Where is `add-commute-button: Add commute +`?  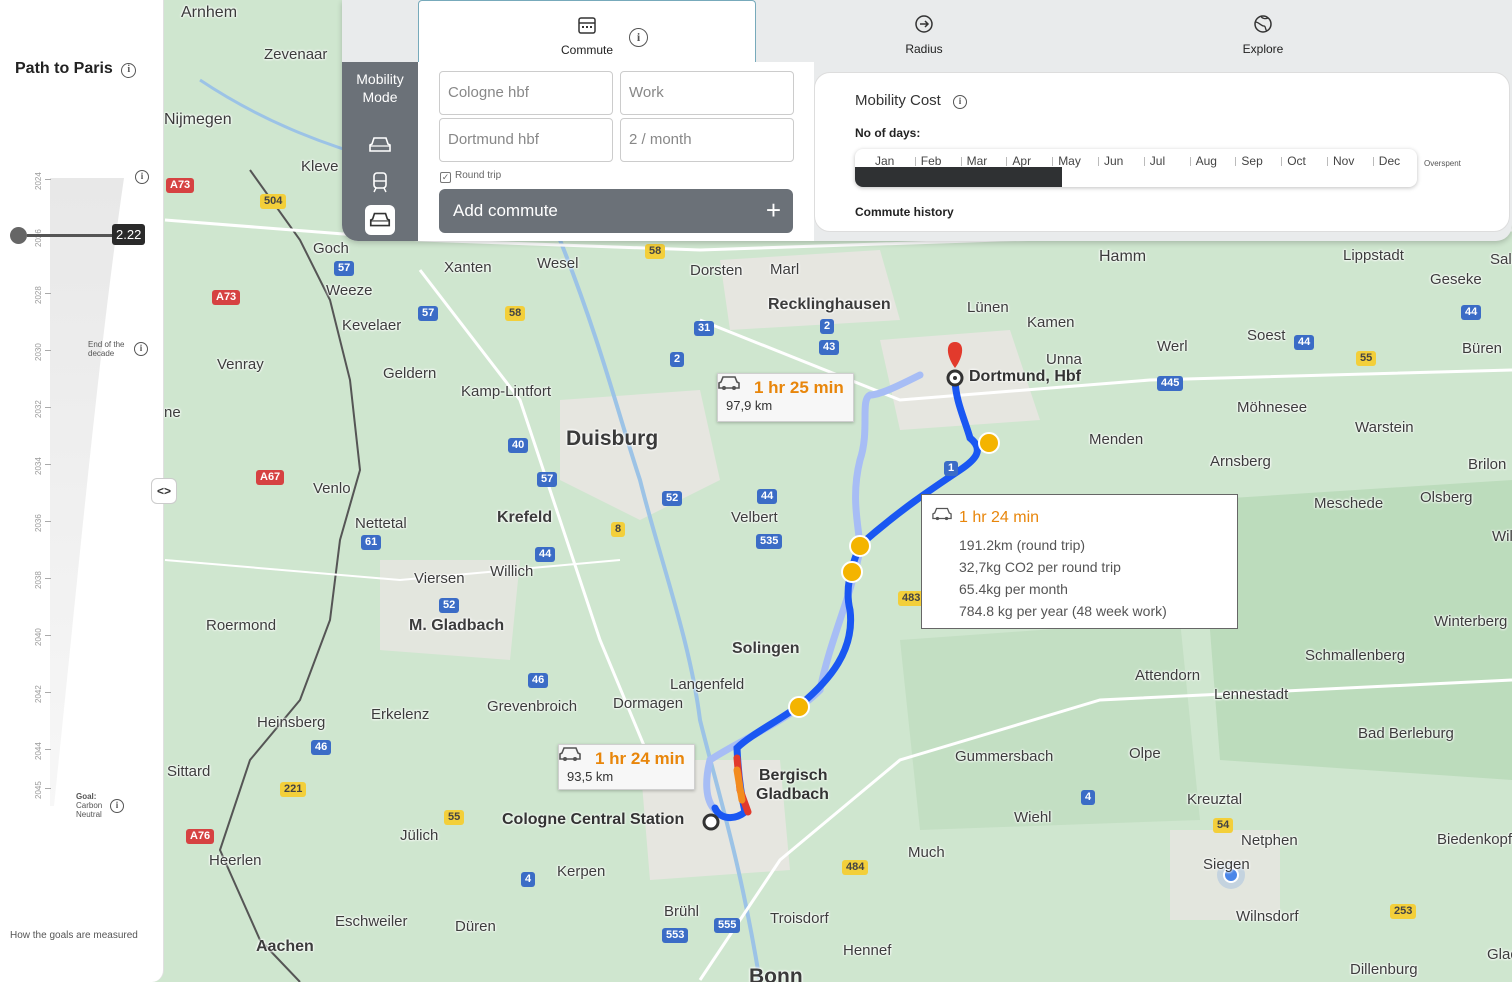 add-commute-button: Add commute + is located at coordinates (616, 211).